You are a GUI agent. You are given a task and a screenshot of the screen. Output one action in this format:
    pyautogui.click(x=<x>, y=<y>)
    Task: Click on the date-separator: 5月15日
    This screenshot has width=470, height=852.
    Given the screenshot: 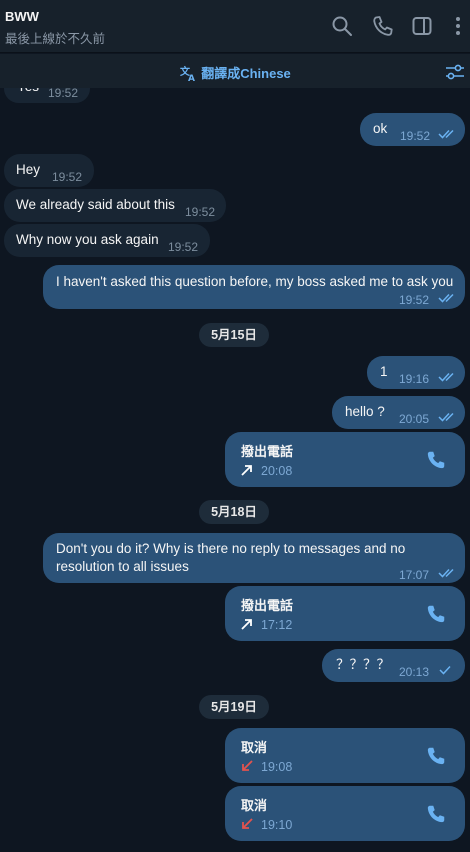 What is the action you would take?
    pyautogui.click(x=234, y=335)
    